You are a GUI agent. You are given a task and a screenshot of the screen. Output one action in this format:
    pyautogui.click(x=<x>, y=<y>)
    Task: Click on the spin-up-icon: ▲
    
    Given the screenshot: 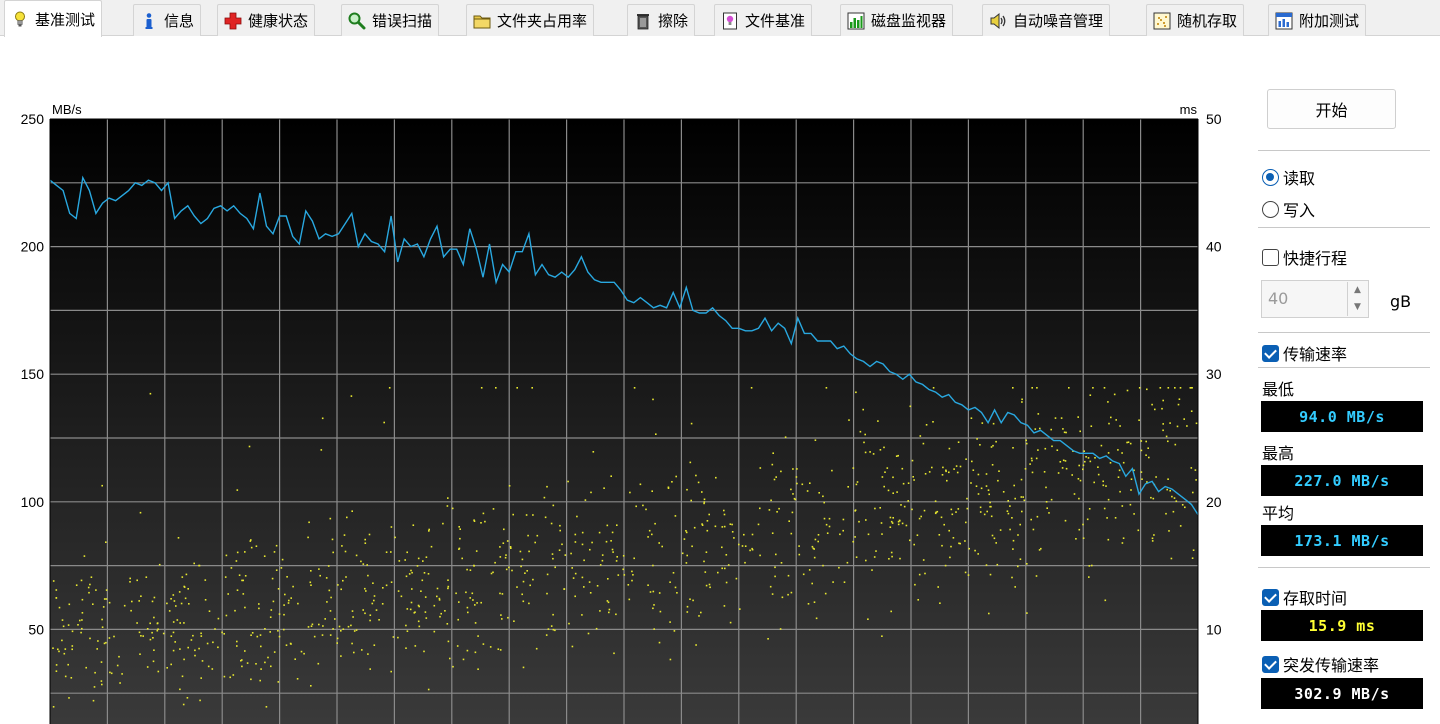 What is the action you would take?
    pyautogui.click(x=1357, y=290)
    